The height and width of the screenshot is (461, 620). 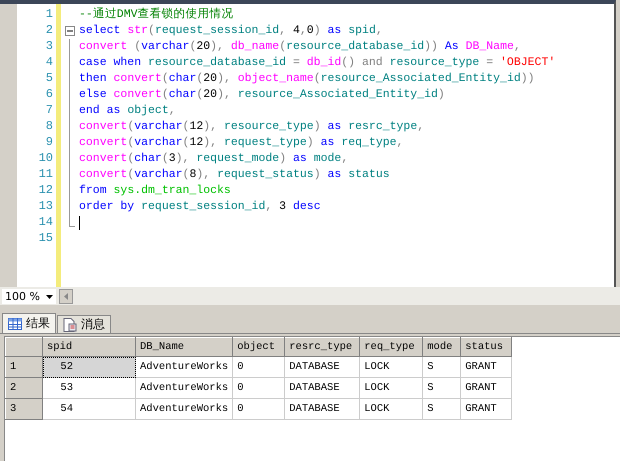 What do you see at coordinates (441, 347) in the screenshot?
I see `column-header: mode` at bounding box center [441, 347].